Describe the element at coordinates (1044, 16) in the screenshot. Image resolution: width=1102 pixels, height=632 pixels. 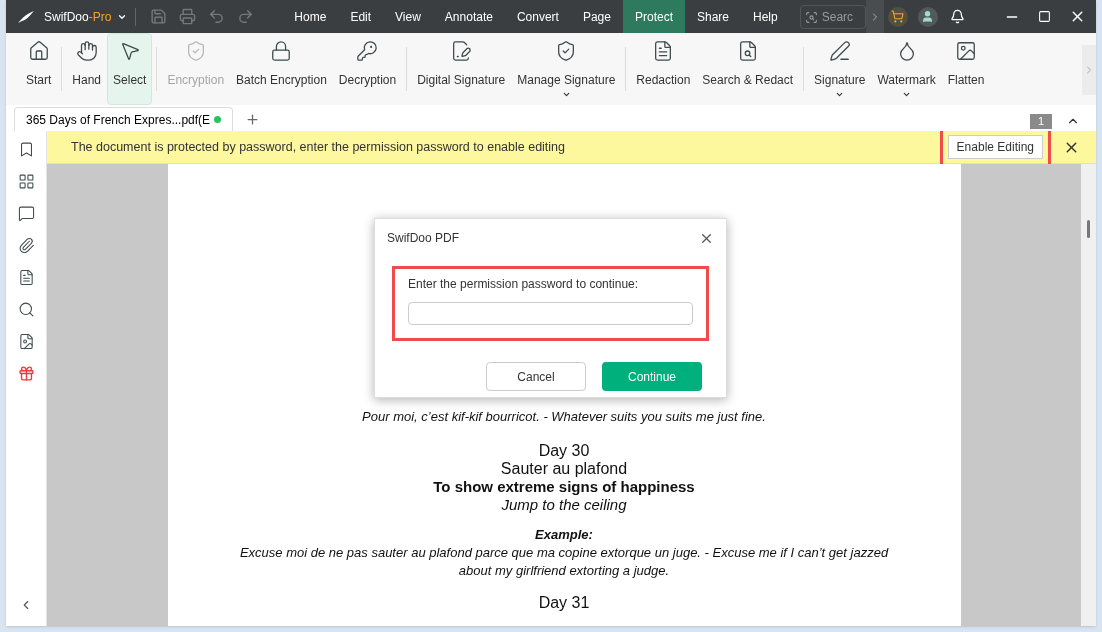
I see `maximize-icon` at that location.